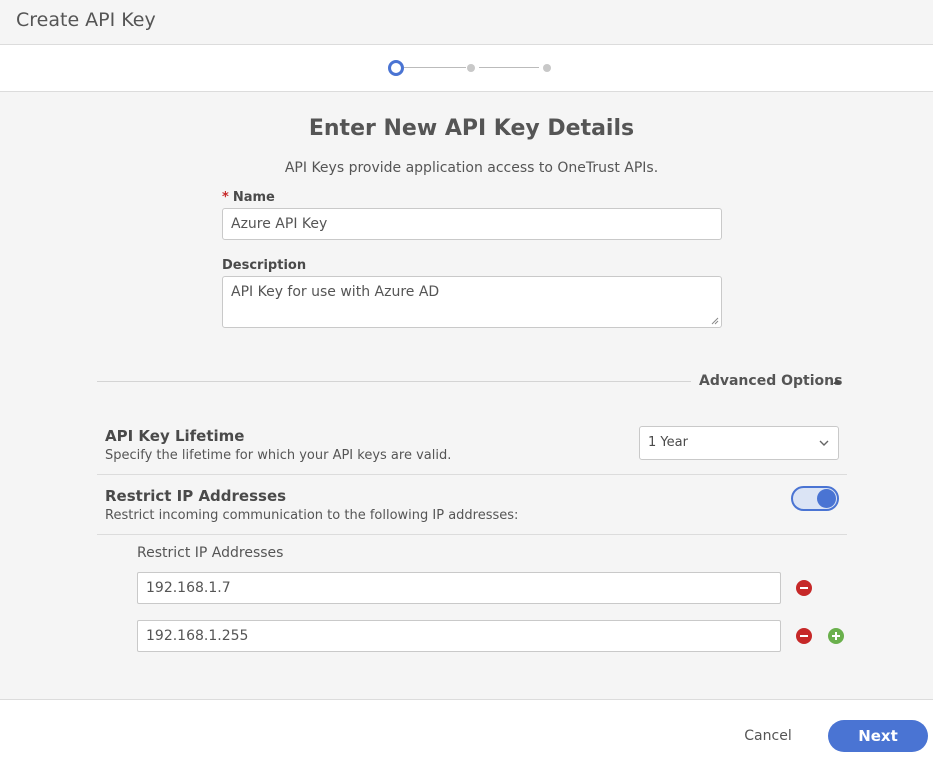  What do you see at coordinates (210, 553) in the screenshot?
I see `ip-list-label: Restrict IP Addresses` at bounding box center [210, 553].